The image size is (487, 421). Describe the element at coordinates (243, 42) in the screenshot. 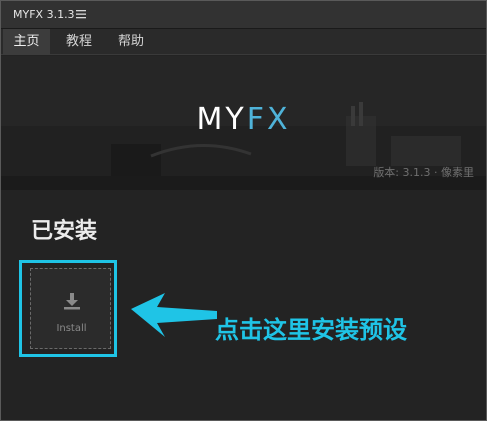

I see `tab-bar: 主页 教程 帮助` at that location.